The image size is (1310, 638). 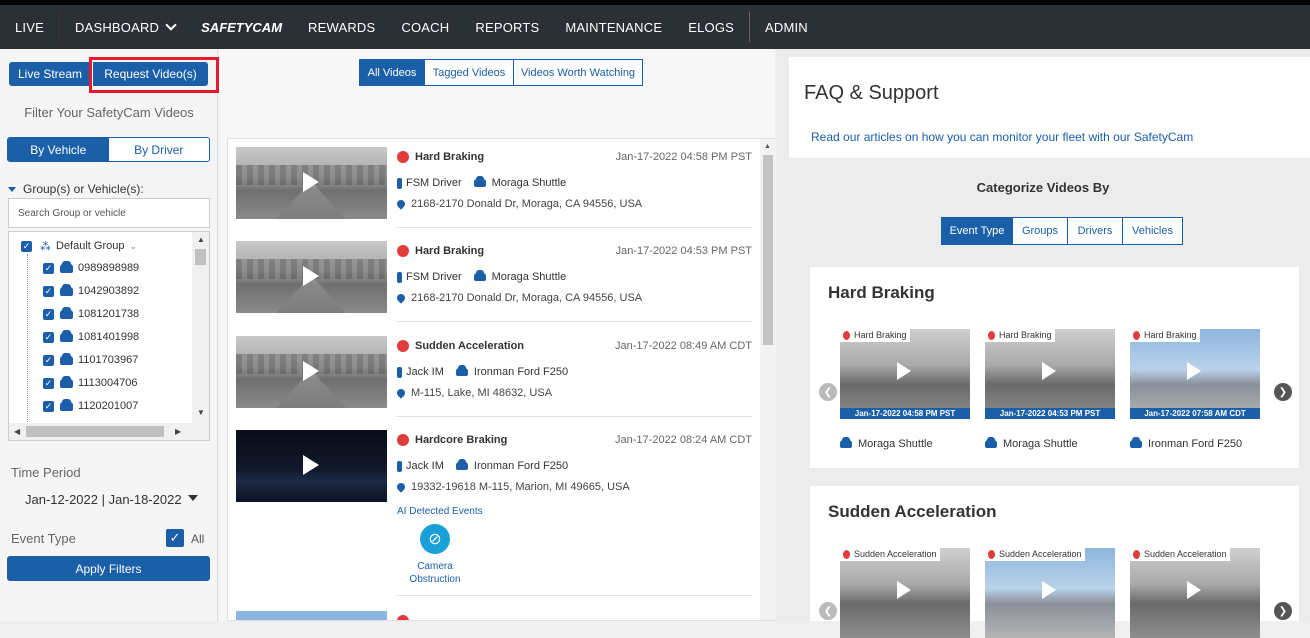 What do you see at coordinates (201, 412) in the screenshot?
I see `scroll-down-icon: ▼` at bounding box center [201, 412].